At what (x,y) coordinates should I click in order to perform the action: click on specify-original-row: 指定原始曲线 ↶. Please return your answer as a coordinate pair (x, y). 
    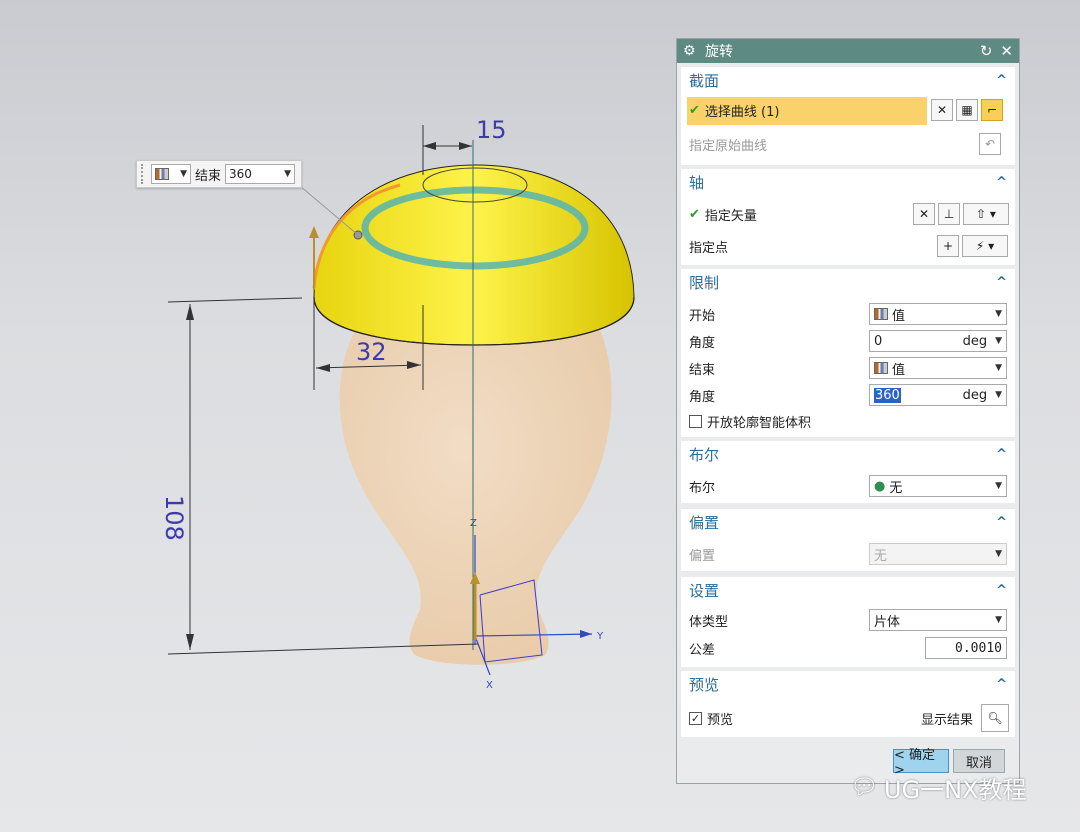
    Looking at the image, I should click on (848, 144).